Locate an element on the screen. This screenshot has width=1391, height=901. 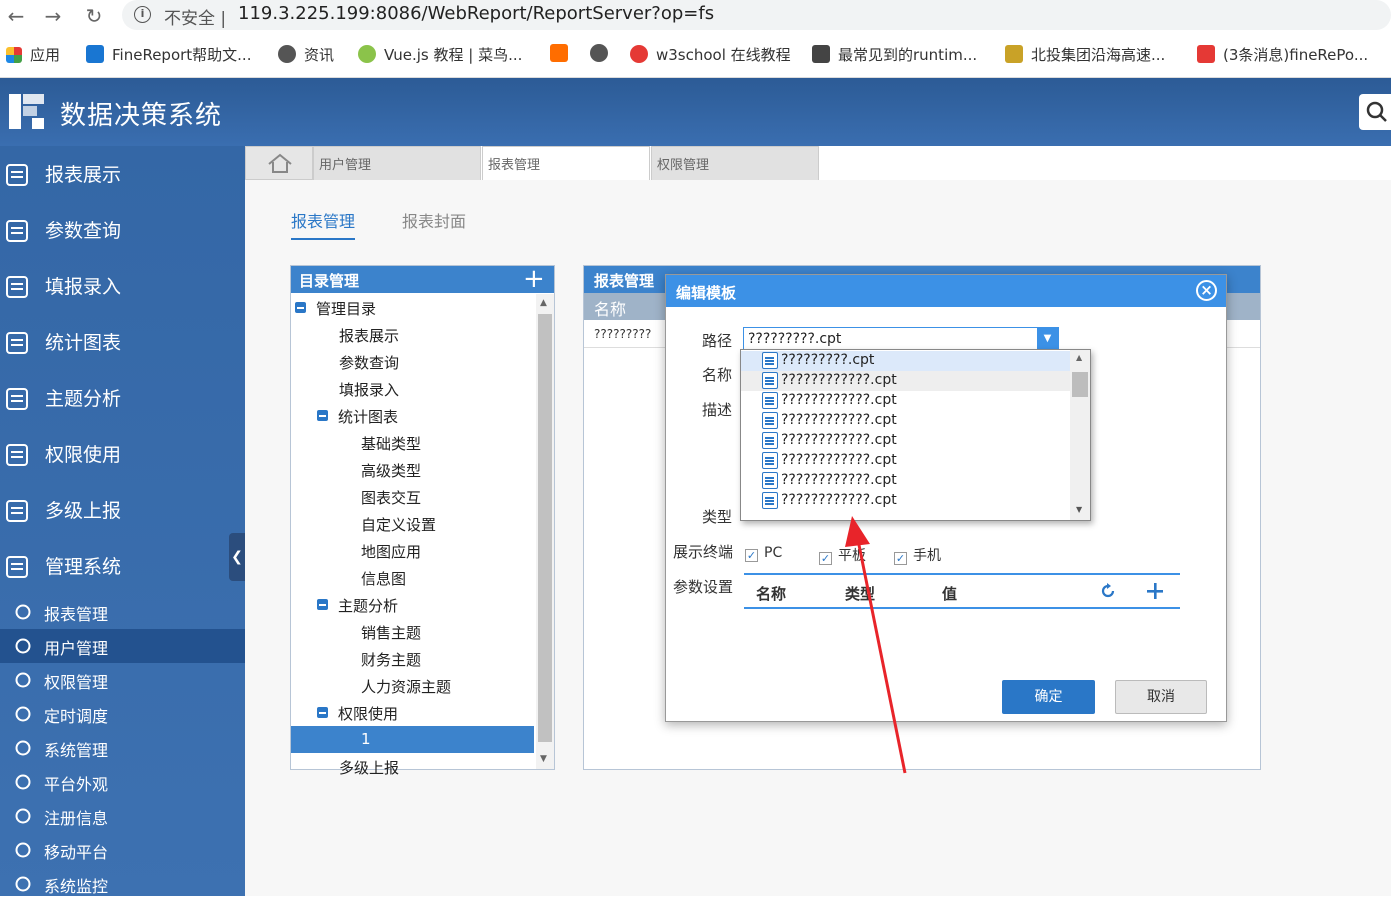
sidebar-subitem-8: 移动平台 is located at coordinates (122, 850).